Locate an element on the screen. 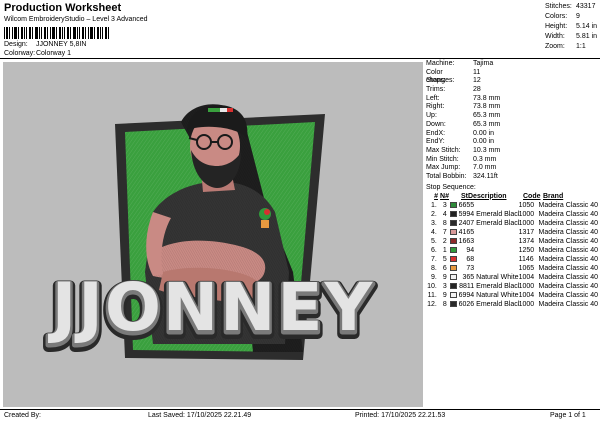 The height and width of the screenshot is (424, 600). stop-sequence-row: 5. 2 1663 1374 Madeira Classic 40 is located at coordinates (512, 241).